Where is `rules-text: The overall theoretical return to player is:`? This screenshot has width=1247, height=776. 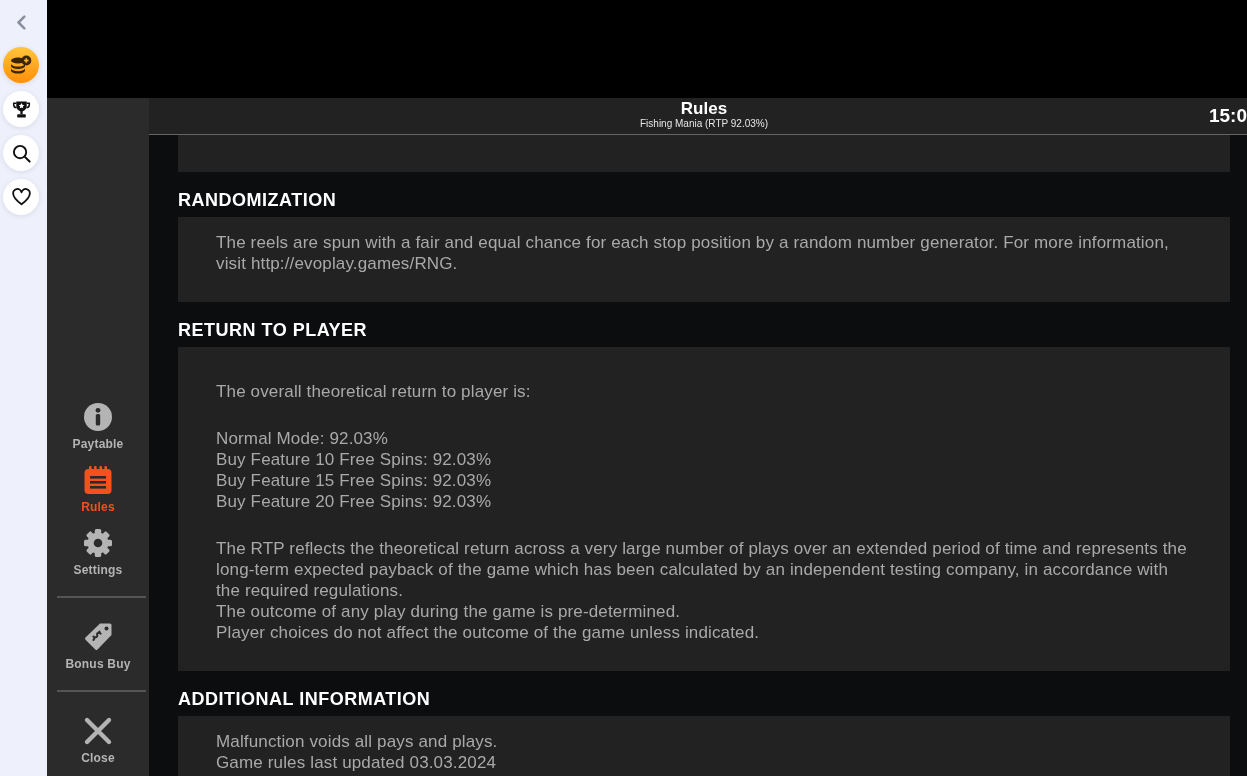
rules-text: The overall theoretical return to player is: is located at coordinates (374, 391).